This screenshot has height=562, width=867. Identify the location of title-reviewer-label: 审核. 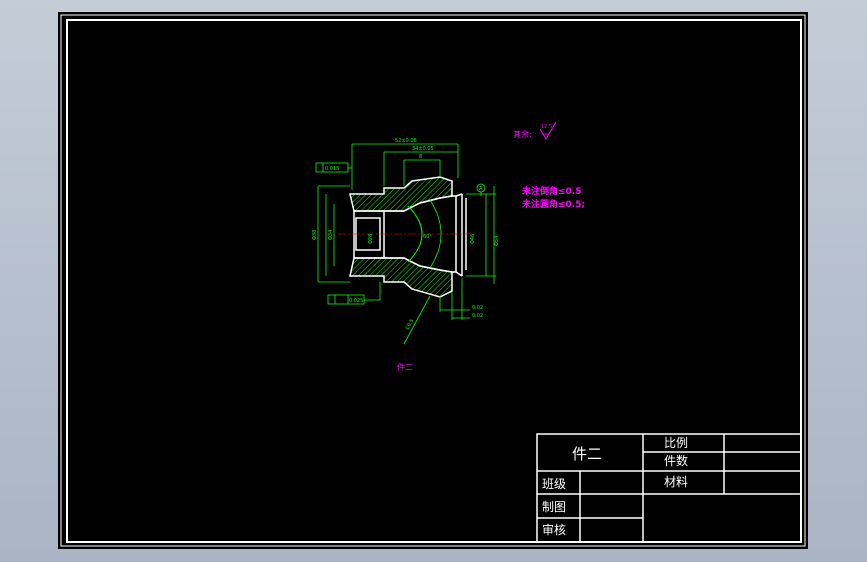
(554, 529).